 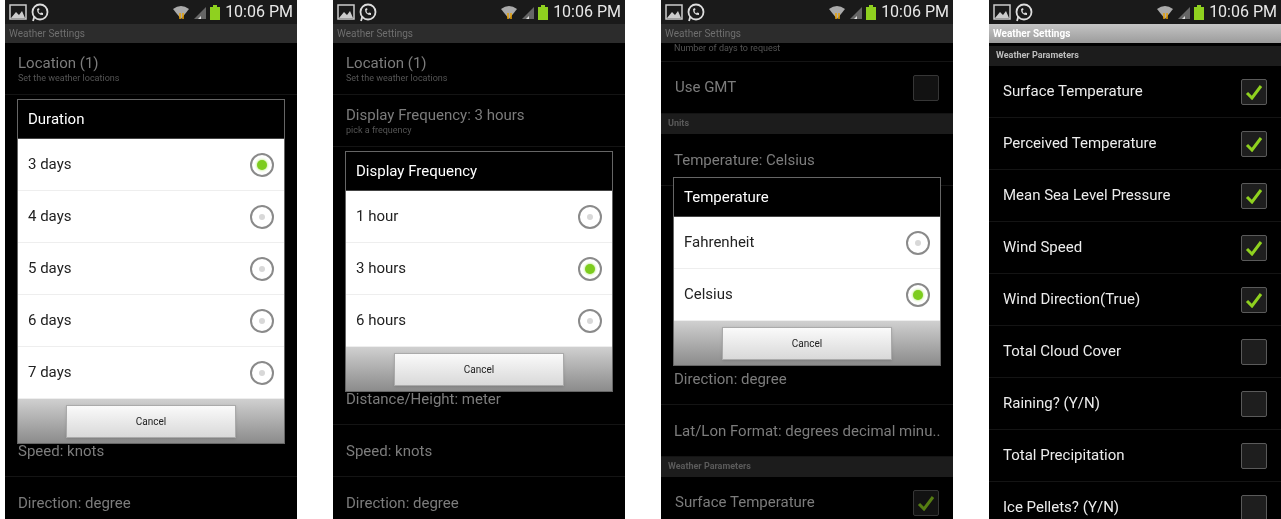 What do you see at coordinates (56, 119) in the screenshot?
I see `dialog-title: Duration` at bounding box center [56, 119].